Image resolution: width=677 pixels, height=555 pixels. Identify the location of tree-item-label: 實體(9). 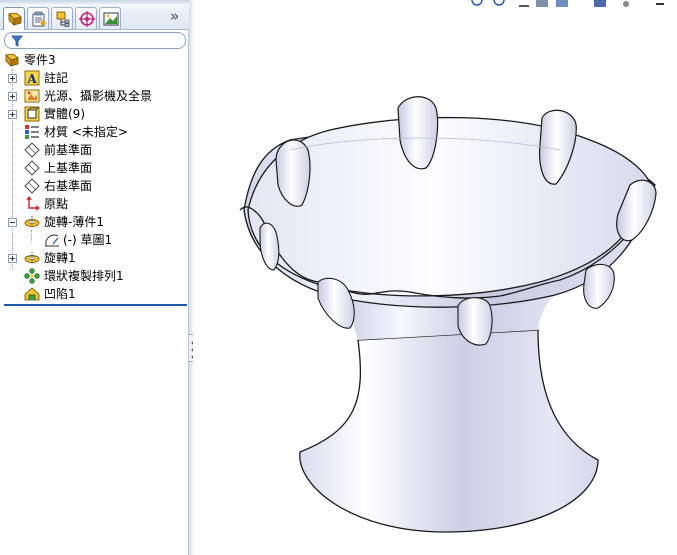
(64, 114).